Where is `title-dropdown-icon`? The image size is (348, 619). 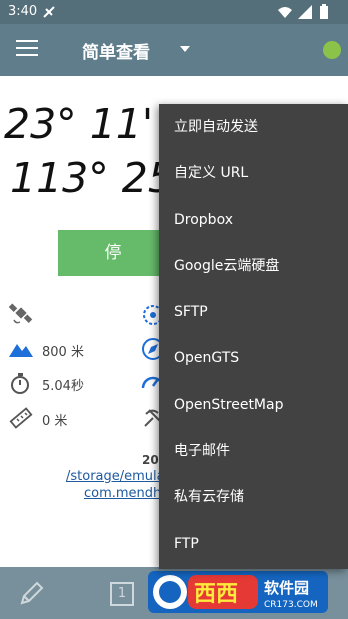
title-dropdown-icon is located at coordinates (185, 49).